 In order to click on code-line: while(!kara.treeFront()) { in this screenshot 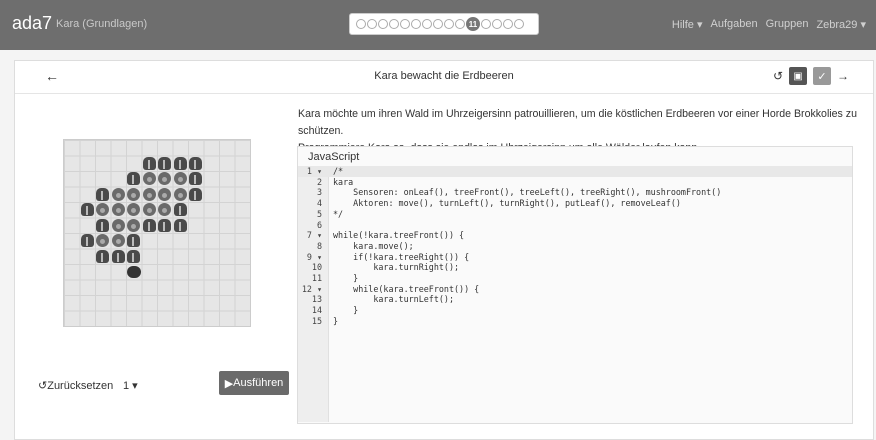, I will do `click(398, 235)`.